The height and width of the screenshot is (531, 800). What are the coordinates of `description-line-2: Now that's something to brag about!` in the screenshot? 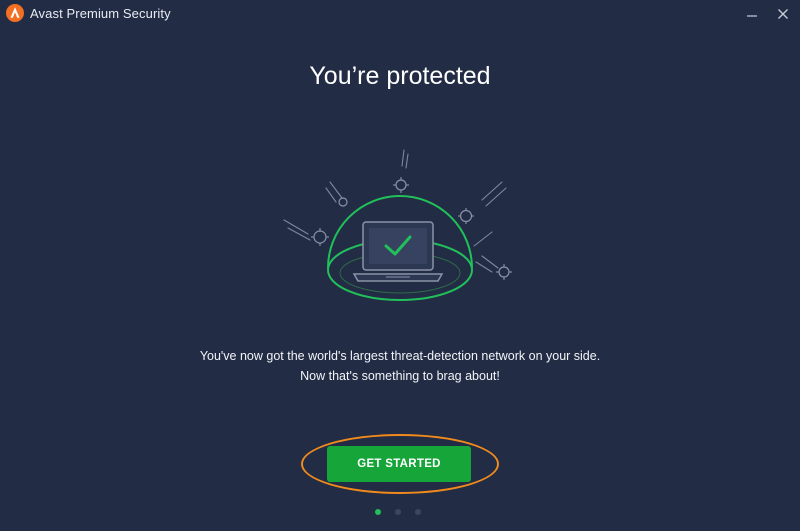 It's located at (400, 376).